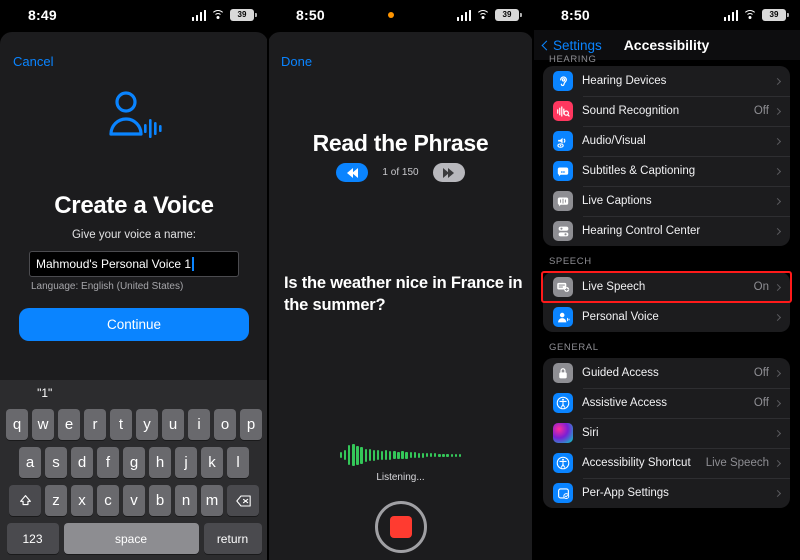 Image resolution: width=800 pixels, height=560 pixels. Describe the element at coordinates (134, 264) in the screenshot. I see `voice-name-input: Mahmoud's Personal Voice 1` at that location.